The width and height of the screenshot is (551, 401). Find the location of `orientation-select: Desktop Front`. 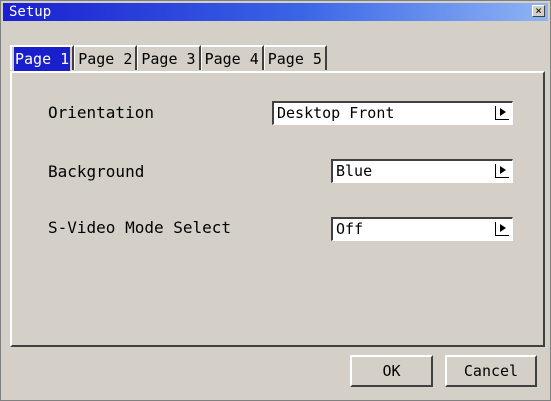

orientation-select: Desktop Front is located at coordinates (392, 113).